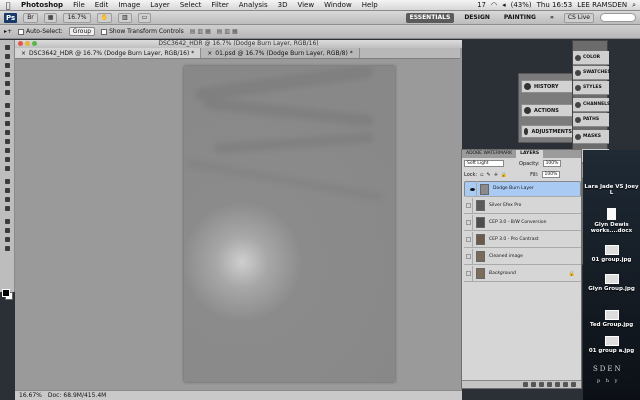 Image resolution: width=640 pixels, height=400 pixels. What do you see at coordinates (521, 5) in the screenshot?
I see `battery-percent: (43%)` at bounding box center [521, 5].